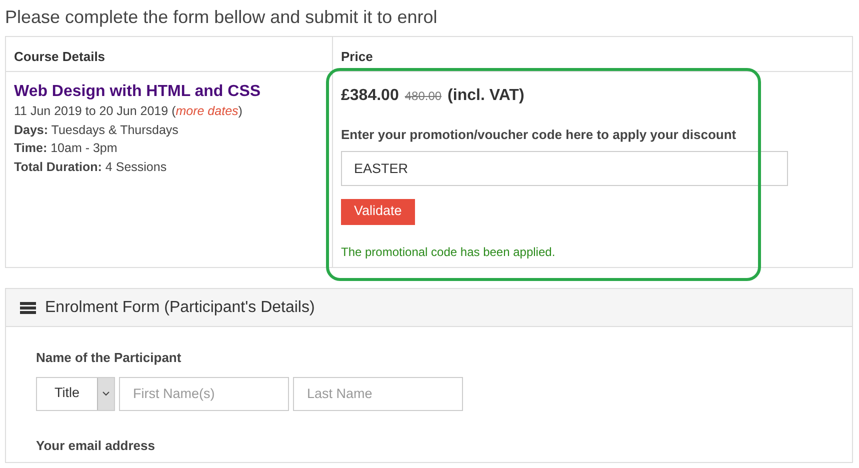  Describe the element at coordinates (448, 252) in the screenshot. I see `success-message: The promotional code has been applied.` at that location.